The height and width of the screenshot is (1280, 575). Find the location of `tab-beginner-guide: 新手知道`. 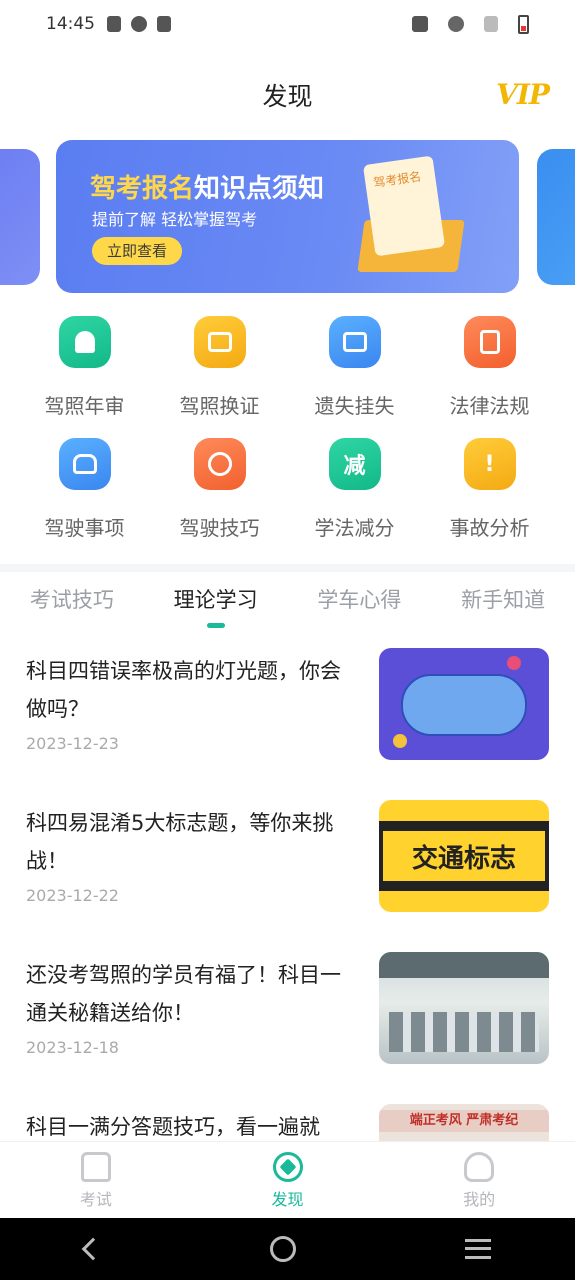

tab-beginner-guide: 新手知道 is located at coordinates (503, 602).